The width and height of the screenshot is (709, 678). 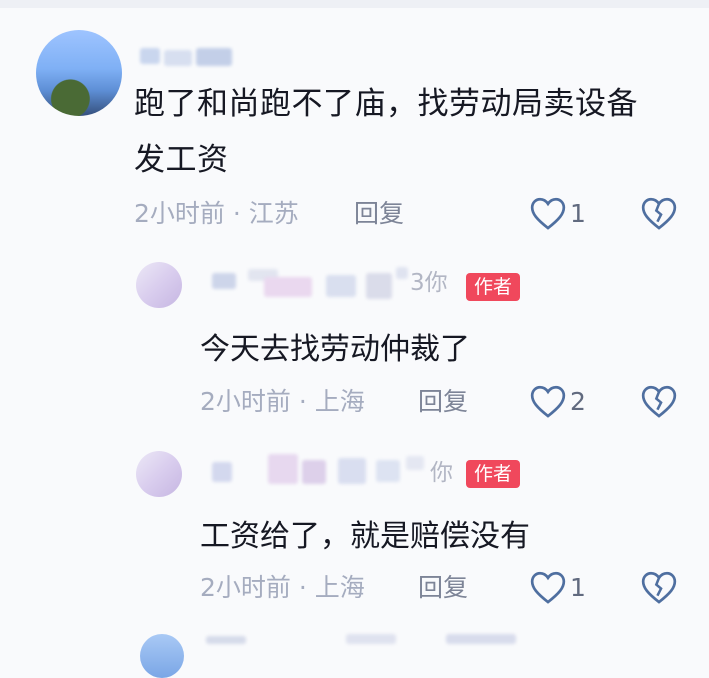 What do you see at coordinates (441, 473) in the screenshot?
I see `reply-username-tail: 你` at bounding box center [441, 473].